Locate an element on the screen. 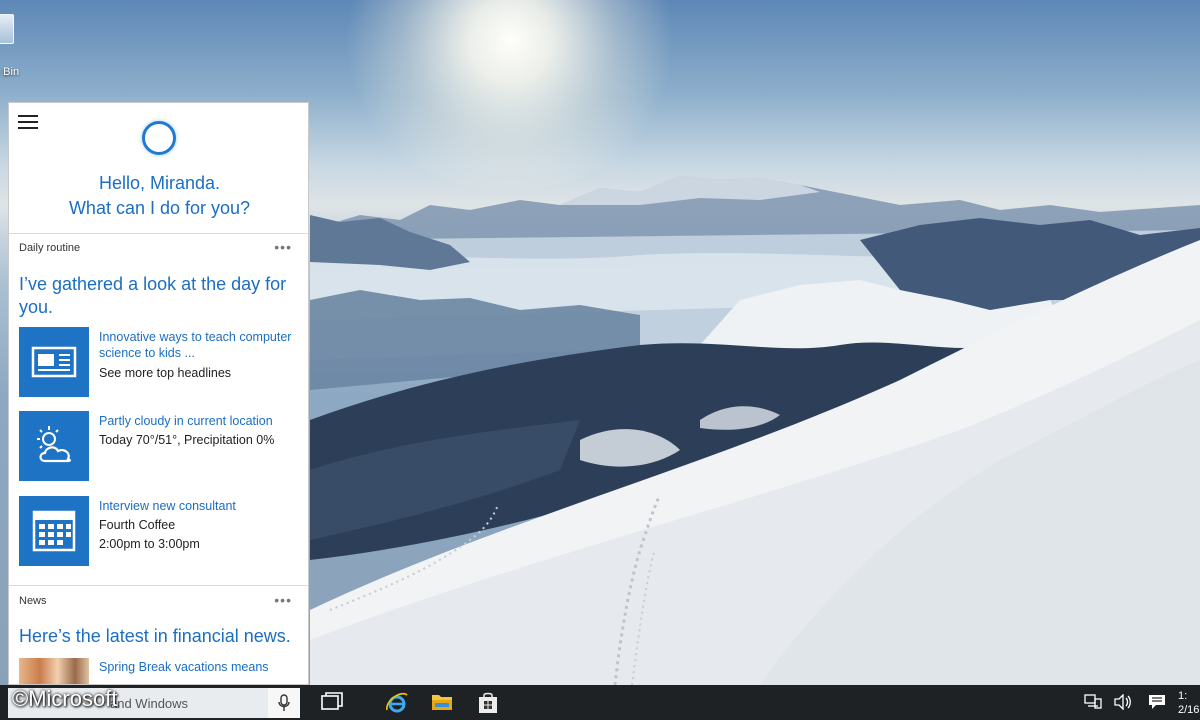 The width and height of the screenshot is (1200, 720). news-icon is located at coordinates (54, 362).